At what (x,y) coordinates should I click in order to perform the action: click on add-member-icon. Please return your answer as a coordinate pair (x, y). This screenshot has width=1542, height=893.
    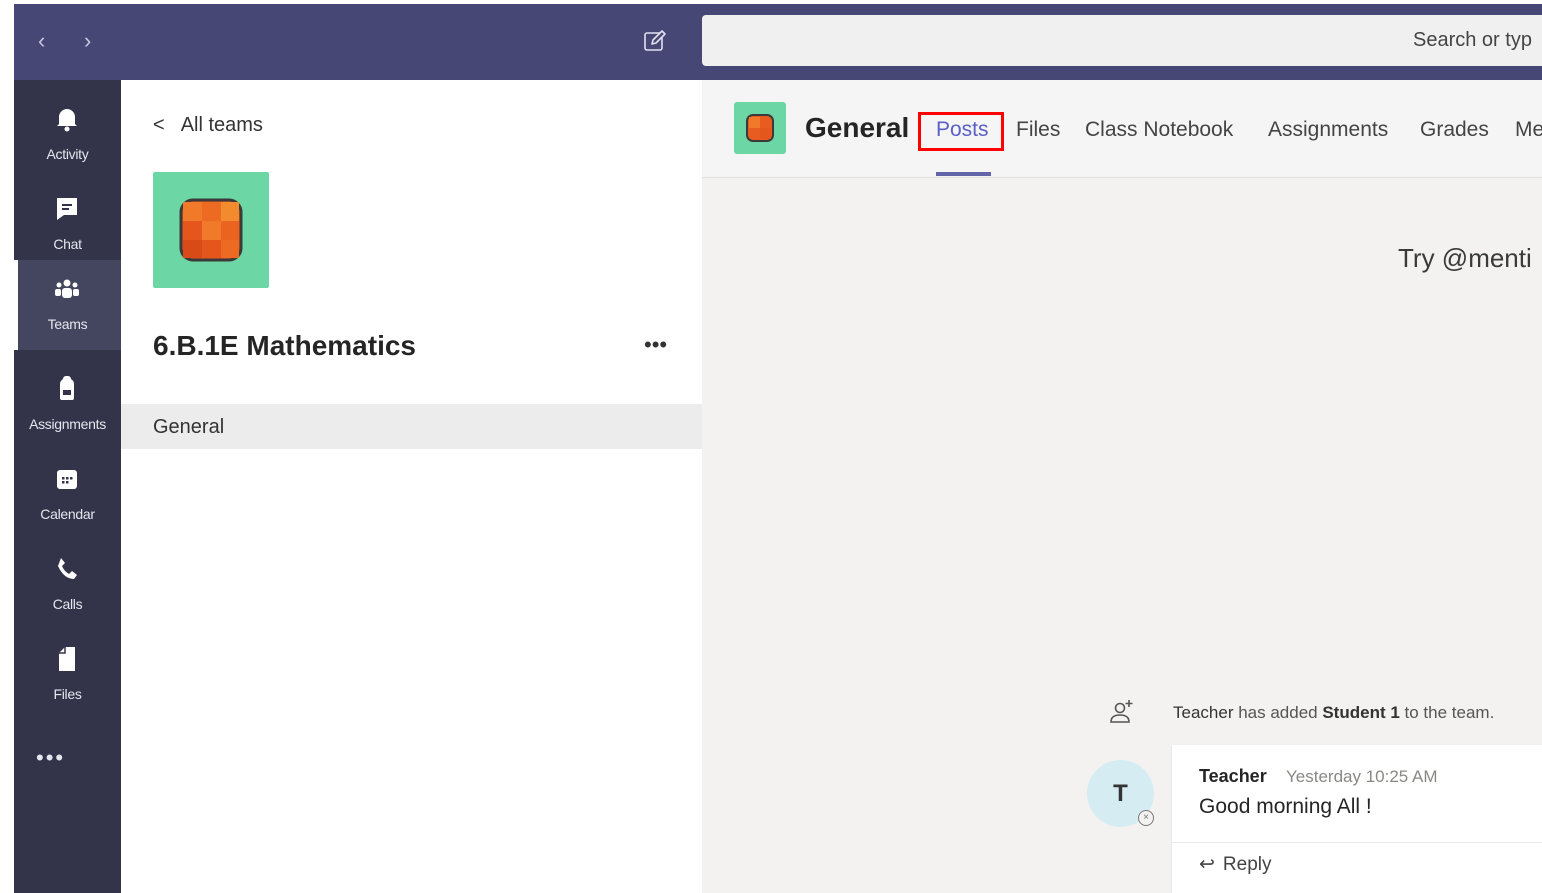
    Looking at the image, I should click on (1121, 711).